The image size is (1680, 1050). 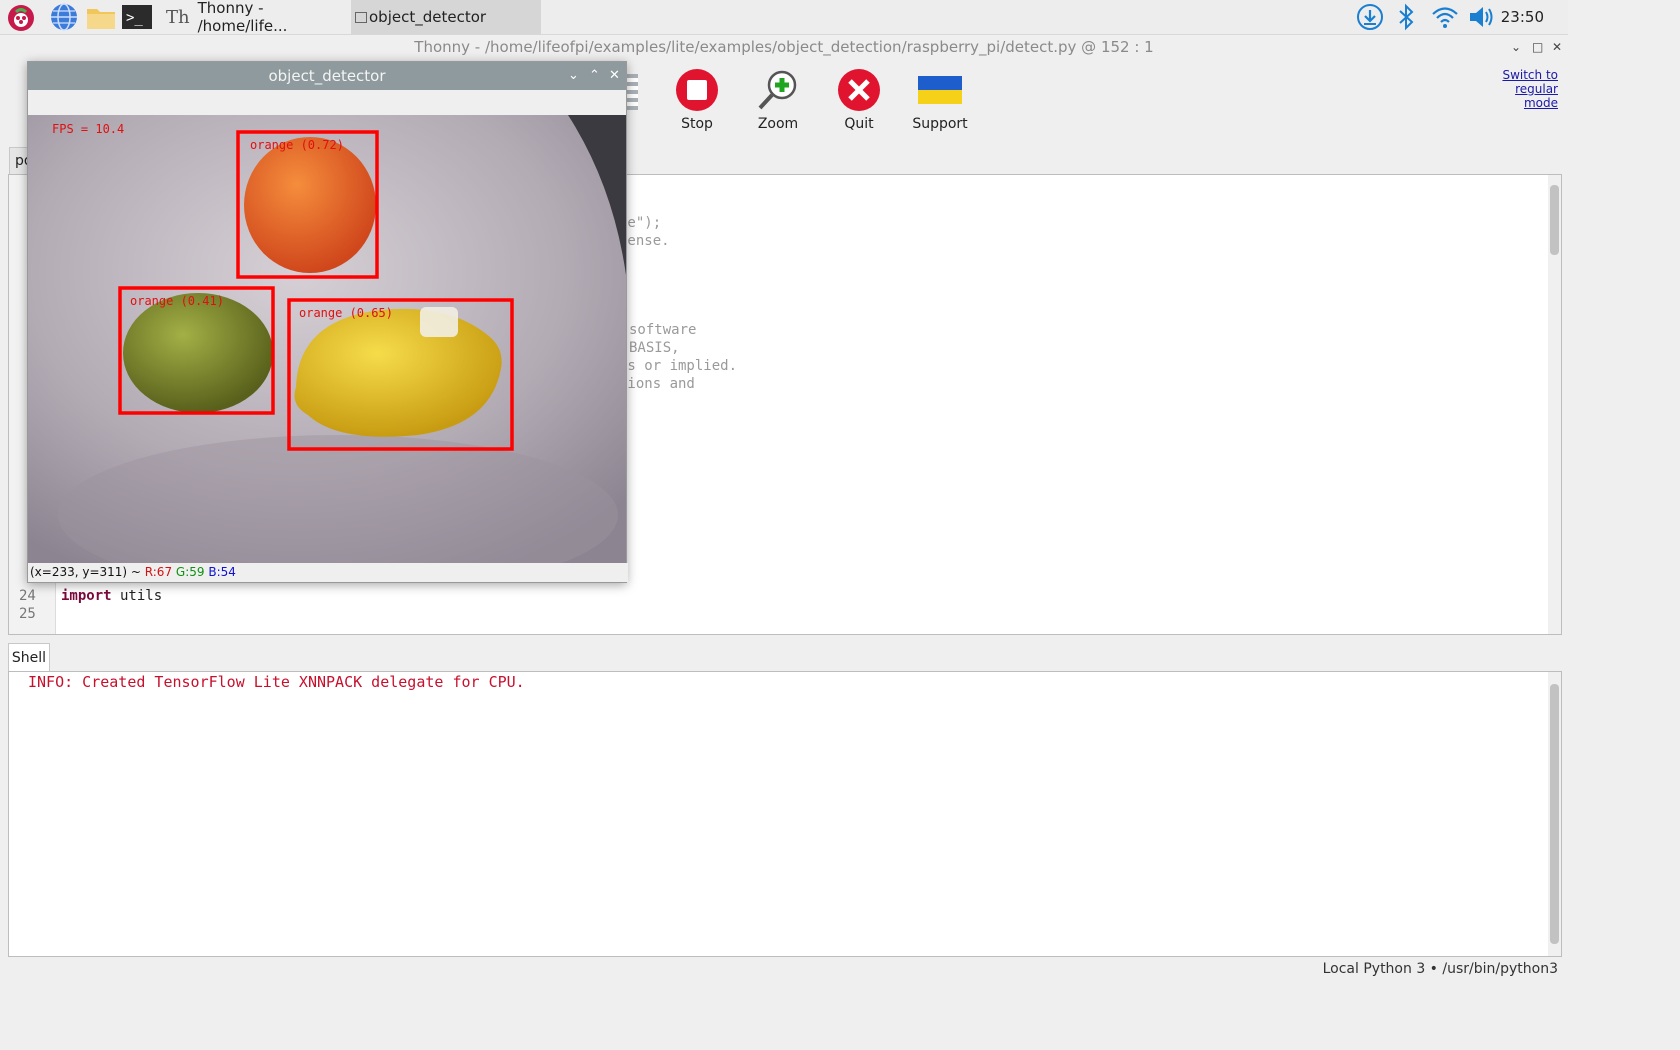 I want to click on zoom-icon, so click(x=777, y=90).